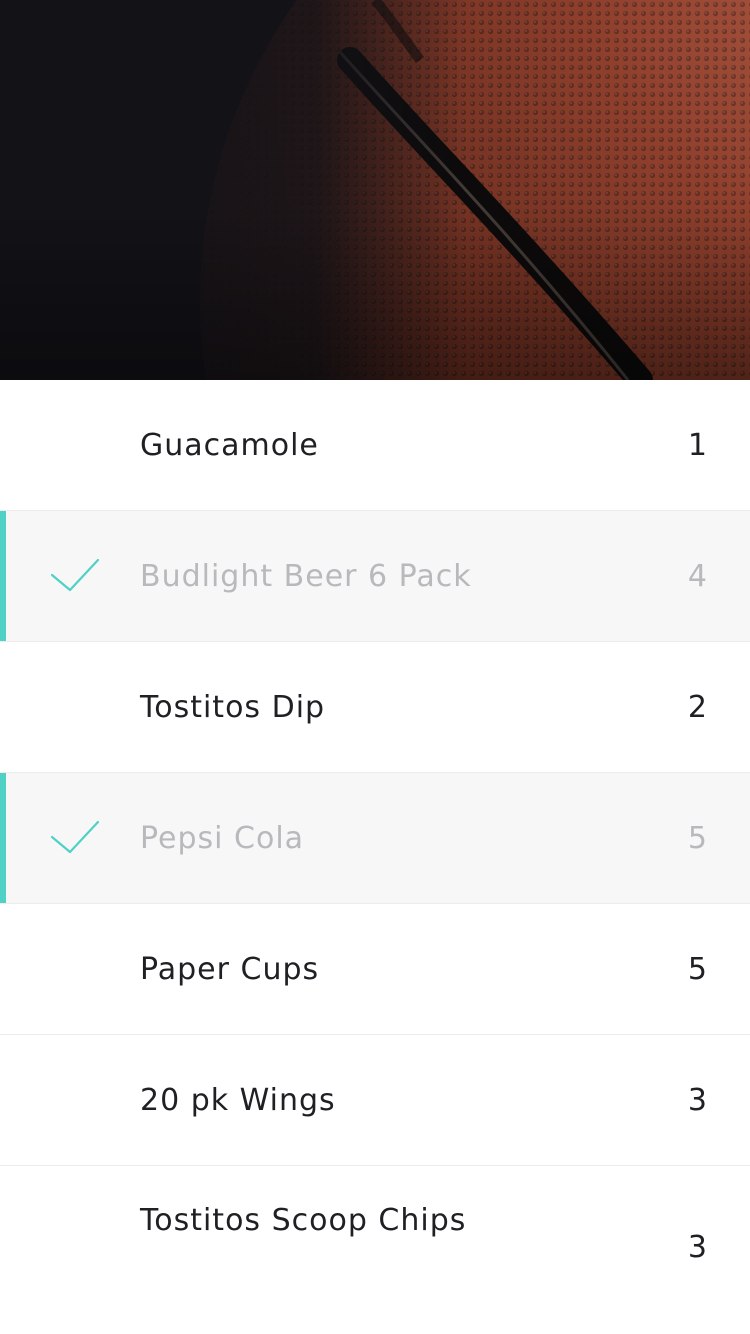 Image resolution: width=750 pixels, height=1334 pixels. What do you see at coordinates (375, 1100) in the screenshot?
I see `list-item: 20 pk Wings 3` at bounding box center [375, 1100].